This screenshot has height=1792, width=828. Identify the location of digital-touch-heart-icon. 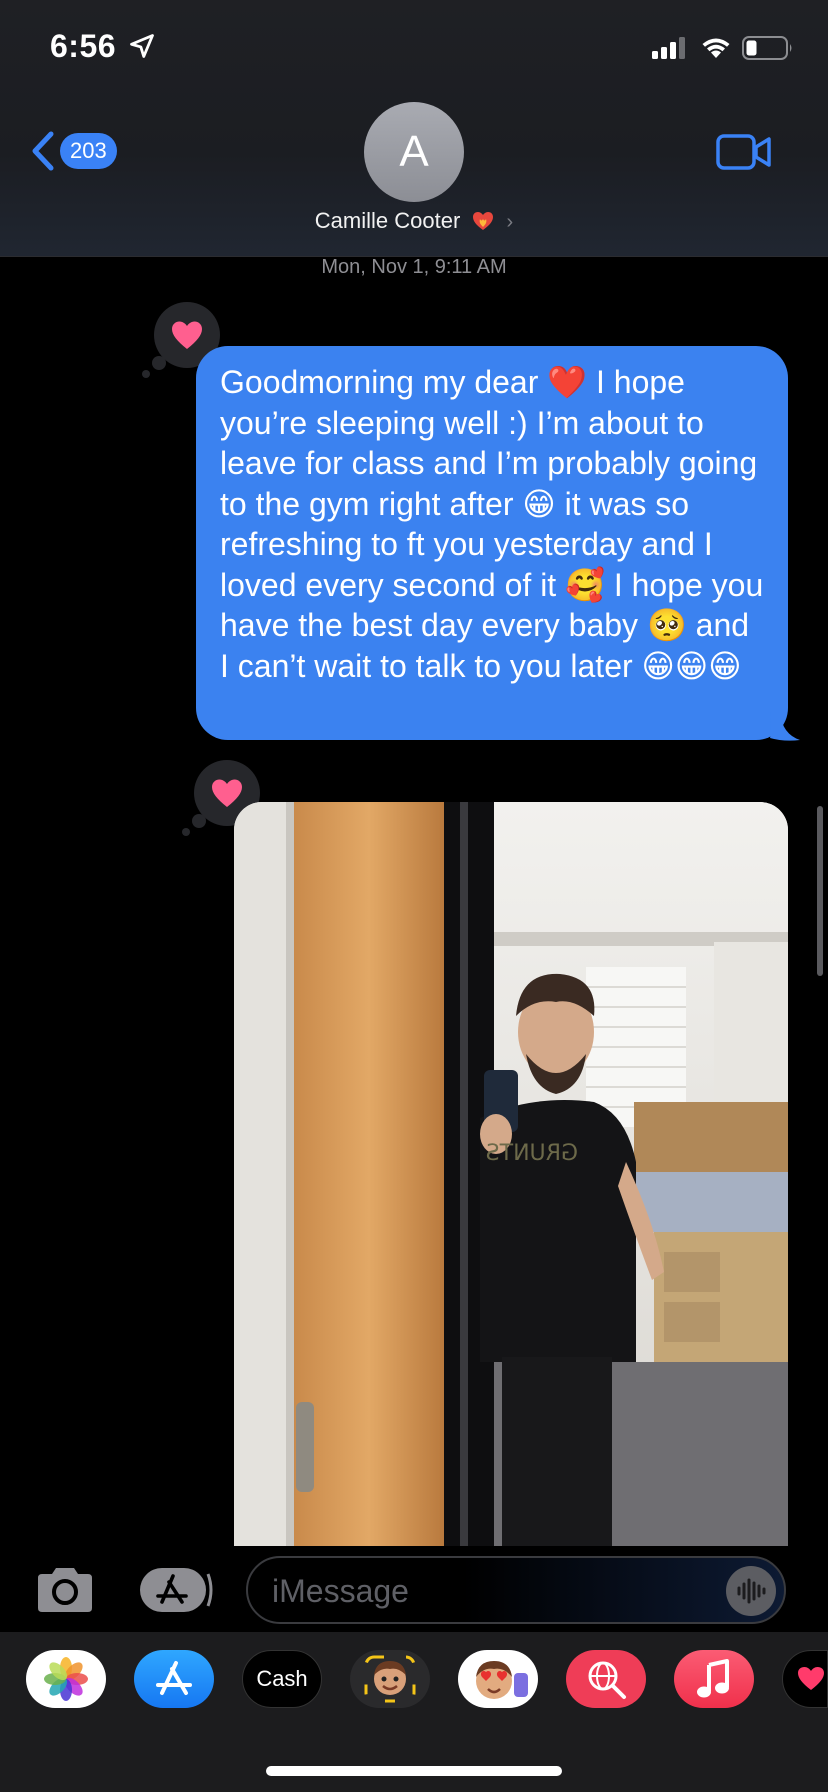
(811, 1678).